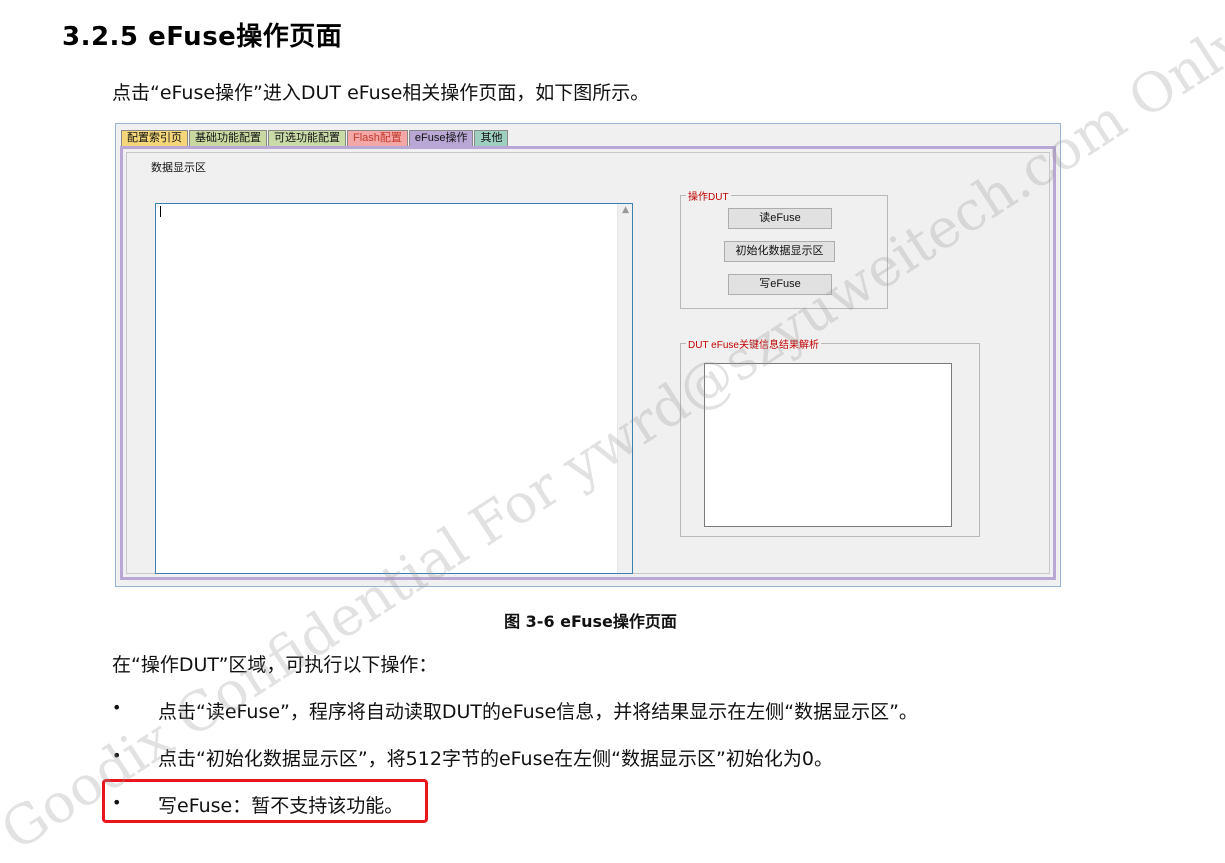 Image resolution: width=1225 pixels, height=863 pixels. I want to click on tab-strip: 配置索引页 基础功能配置 可选功能配置 Flash配置 eFuse操作 其他, so click(315, 138).